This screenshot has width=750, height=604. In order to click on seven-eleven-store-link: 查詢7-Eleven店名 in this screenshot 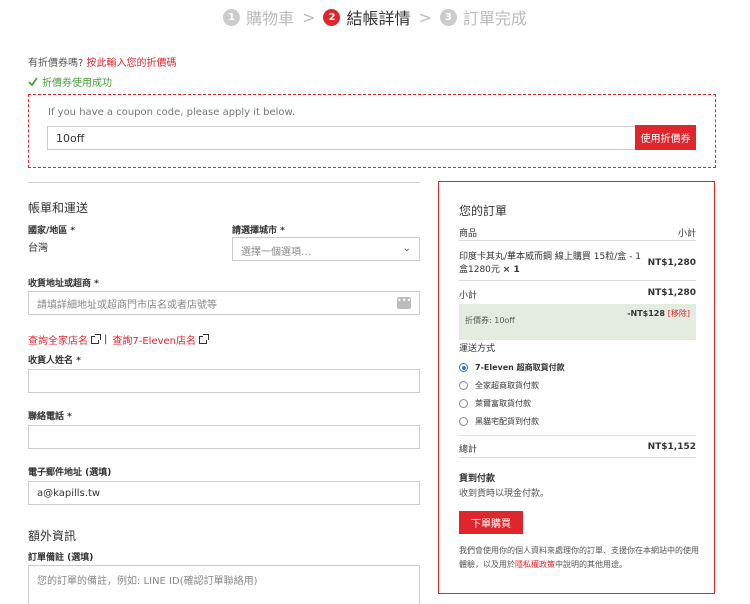, I will do `click(154, 339)`.